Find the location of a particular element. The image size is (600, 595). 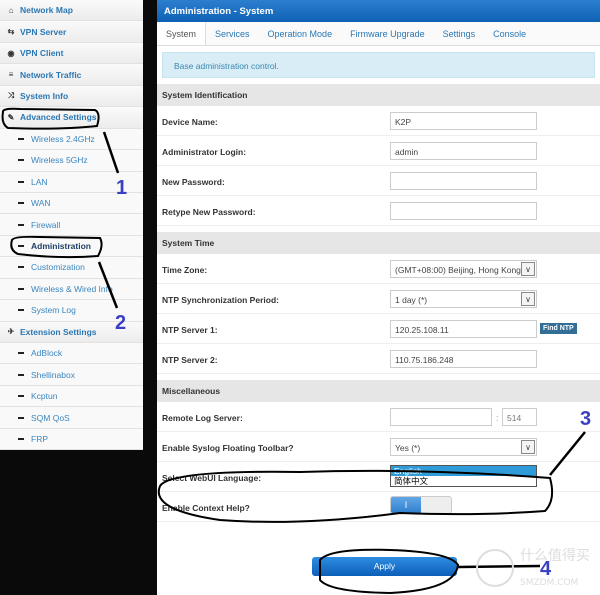

sidebar-item-label: Wireless 5GHz is located at coordinates (59, 160).